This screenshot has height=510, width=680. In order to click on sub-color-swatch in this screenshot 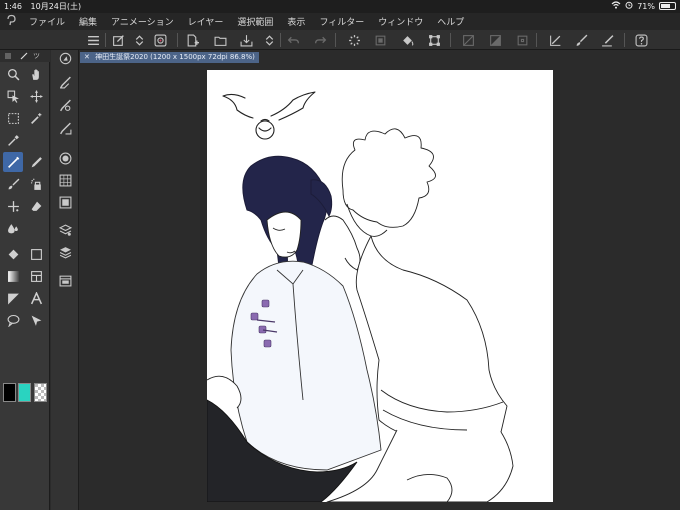, I will do `click(24, 392)`.